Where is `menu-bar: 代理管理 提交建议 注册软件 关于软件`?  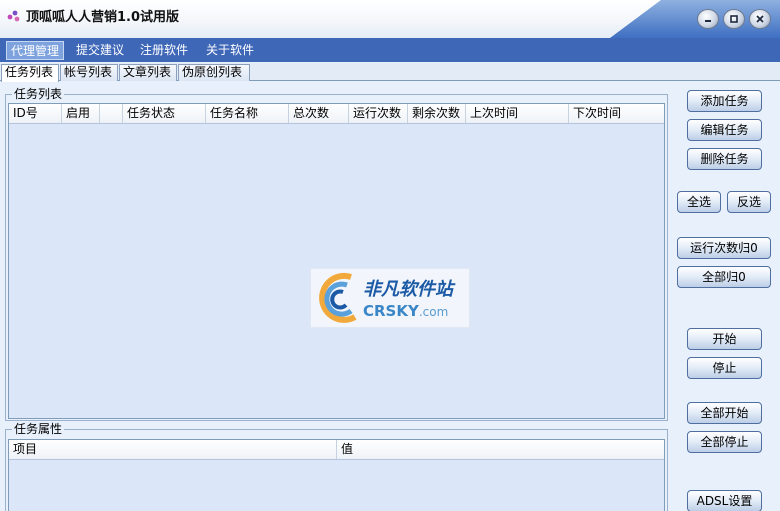
menu-bar: 代理管理 提交建议 注册软件 关于软件 is located at coordinates (390, 50).